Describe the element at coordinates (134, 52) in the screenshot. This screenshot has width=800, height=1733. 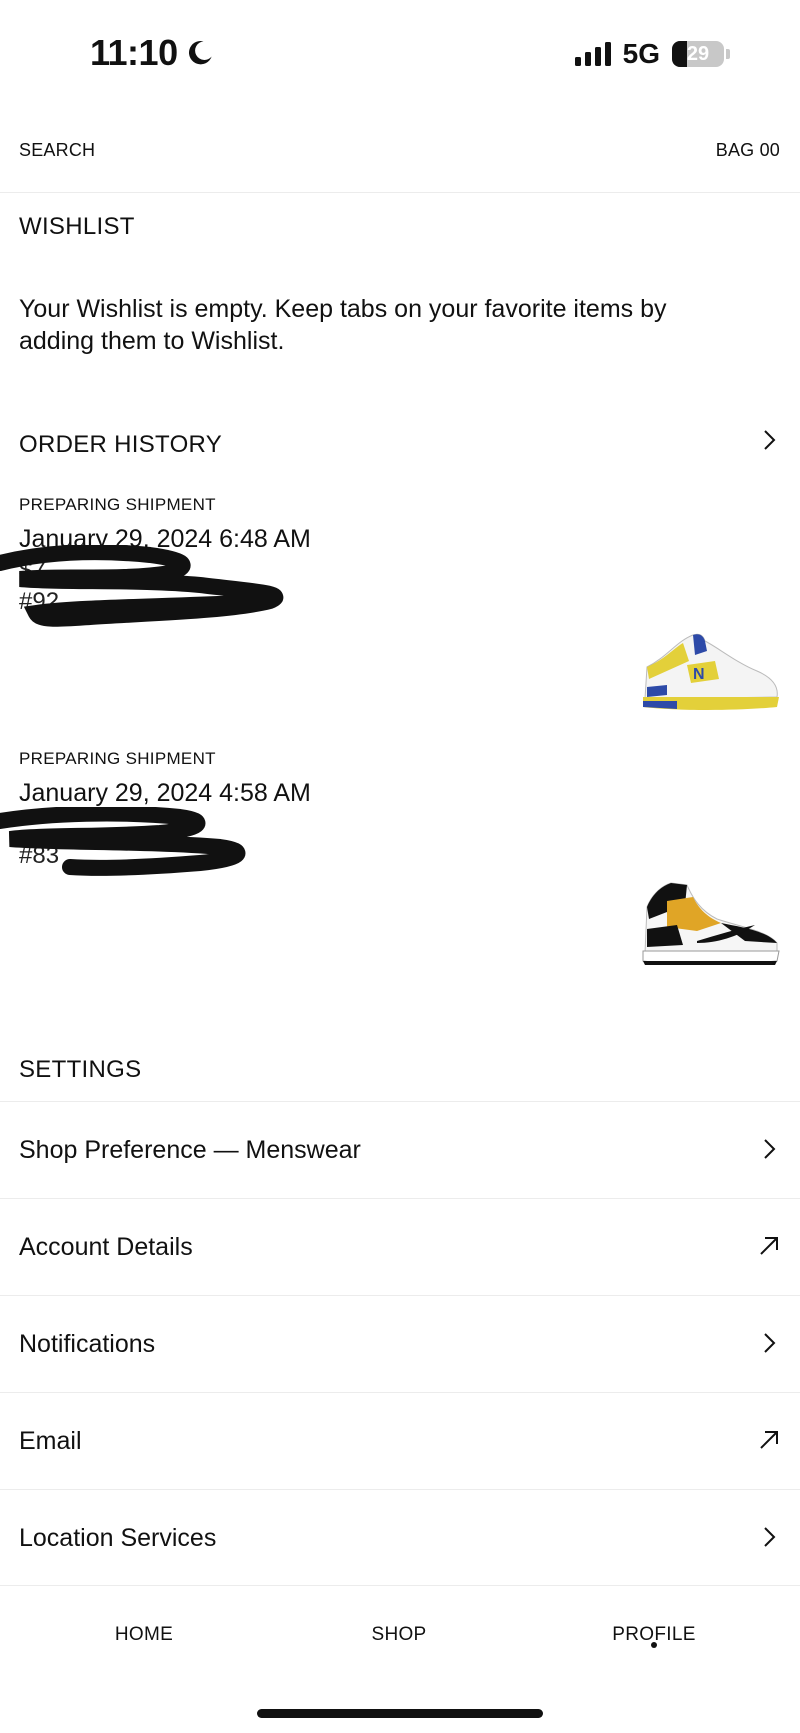
I see `clock-text: 11:10` at that location.